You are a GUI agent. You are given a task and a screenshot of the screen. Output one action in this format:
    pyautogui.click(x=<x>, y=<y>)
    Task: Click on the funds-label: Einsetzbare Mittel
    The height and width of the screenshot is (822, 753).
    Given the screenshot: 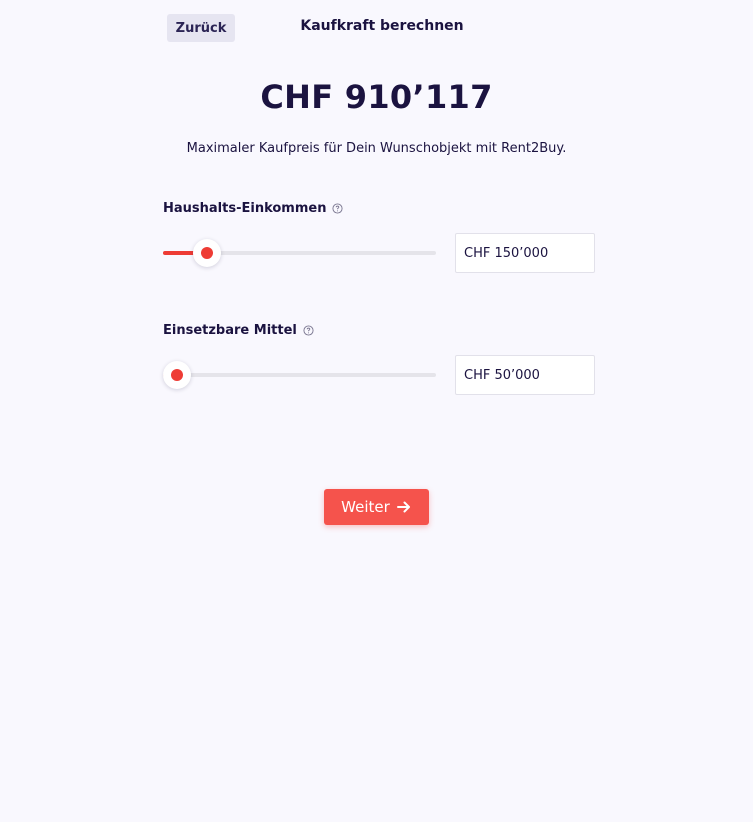 What is the action you would take?
    pyautogui.click(x=238, y=330)
    